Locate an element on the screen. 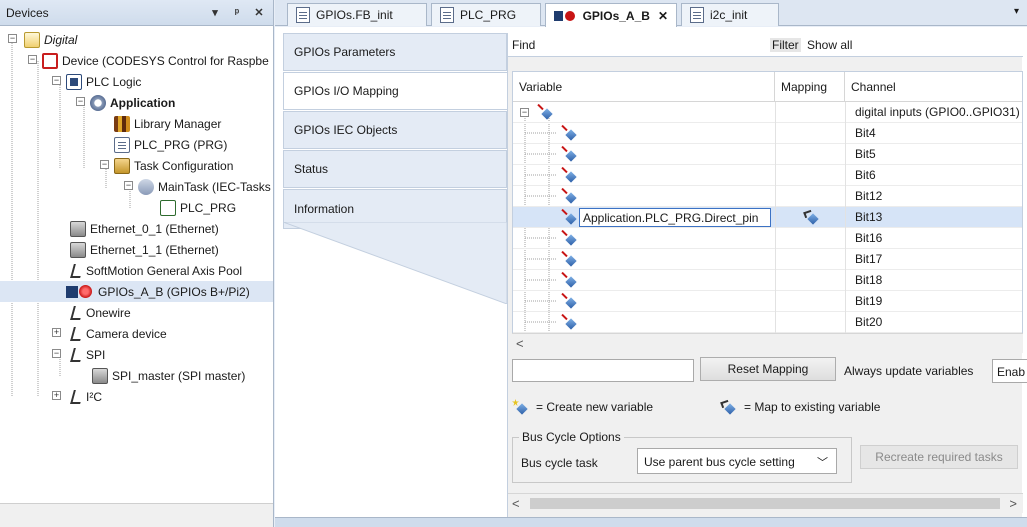 The height and width of the screenshot is (527, 1027). program-call-icon is located at coordinates (168, 207).